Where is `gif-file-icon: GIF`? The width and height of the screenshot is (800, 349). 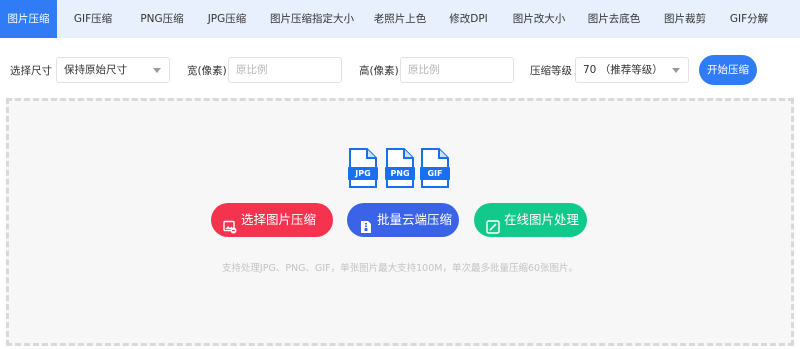
gif-file-icon: GIF is located at coordinates (435, 168).